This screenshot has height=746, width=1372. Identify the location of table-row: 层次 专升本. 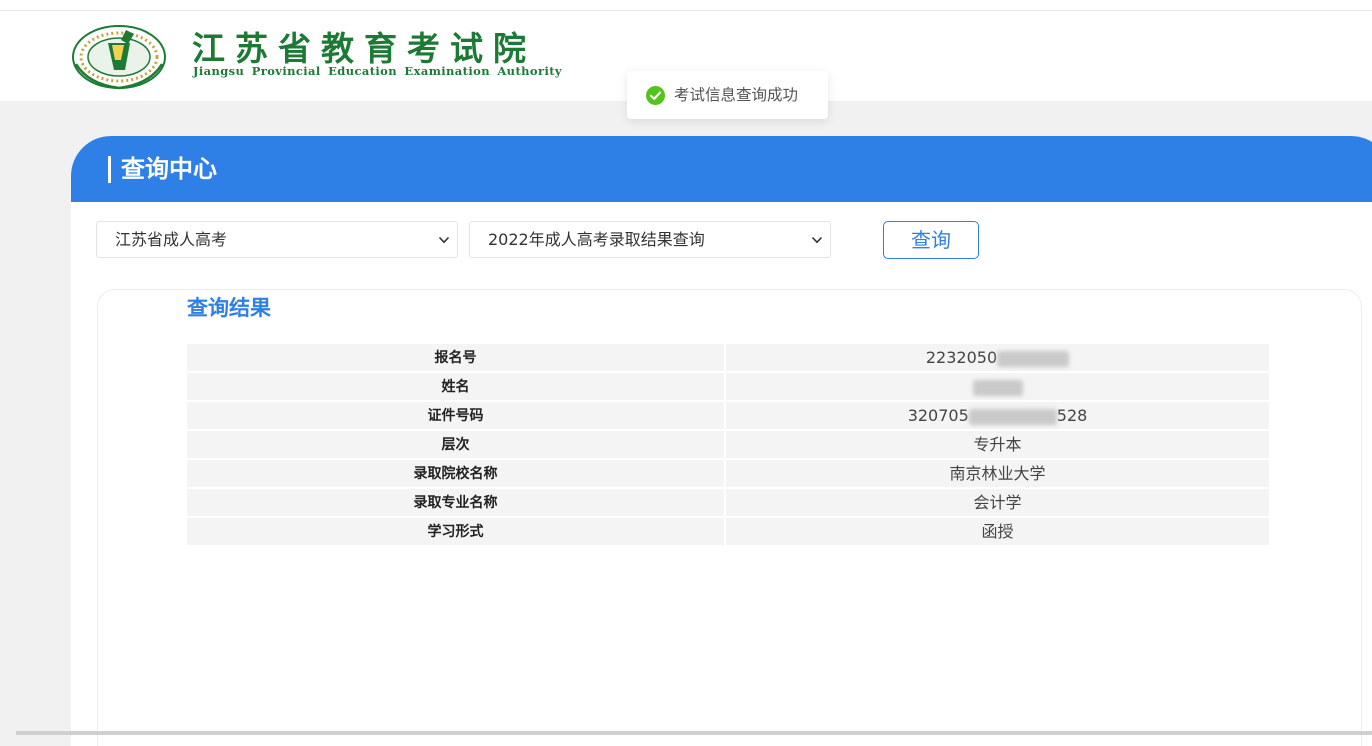
(728, 445).